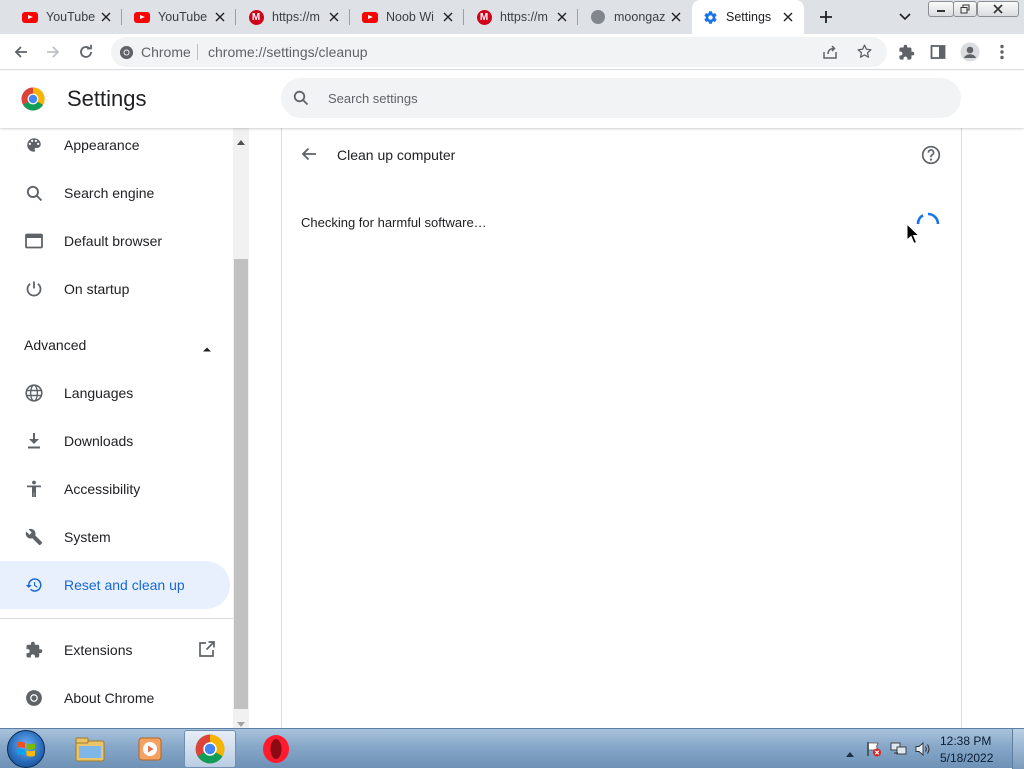  What do you see at coordinates (874, 751) in the screenshot?
I see `action-center-flag-icon` at bounding box center [874, 751].